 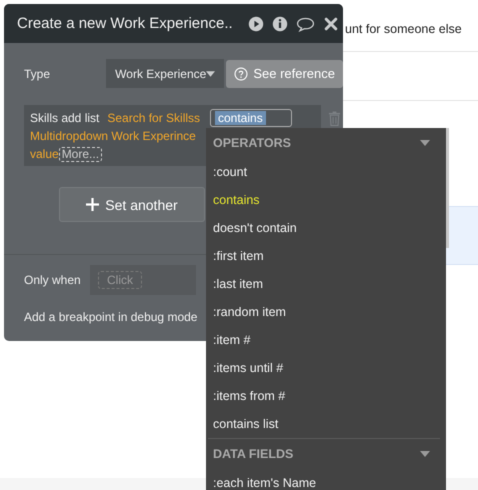 What do you see at coordinates (327, 424) in the screenshot?
I see `menu-item: contains list` at bounding box center [327, 424].